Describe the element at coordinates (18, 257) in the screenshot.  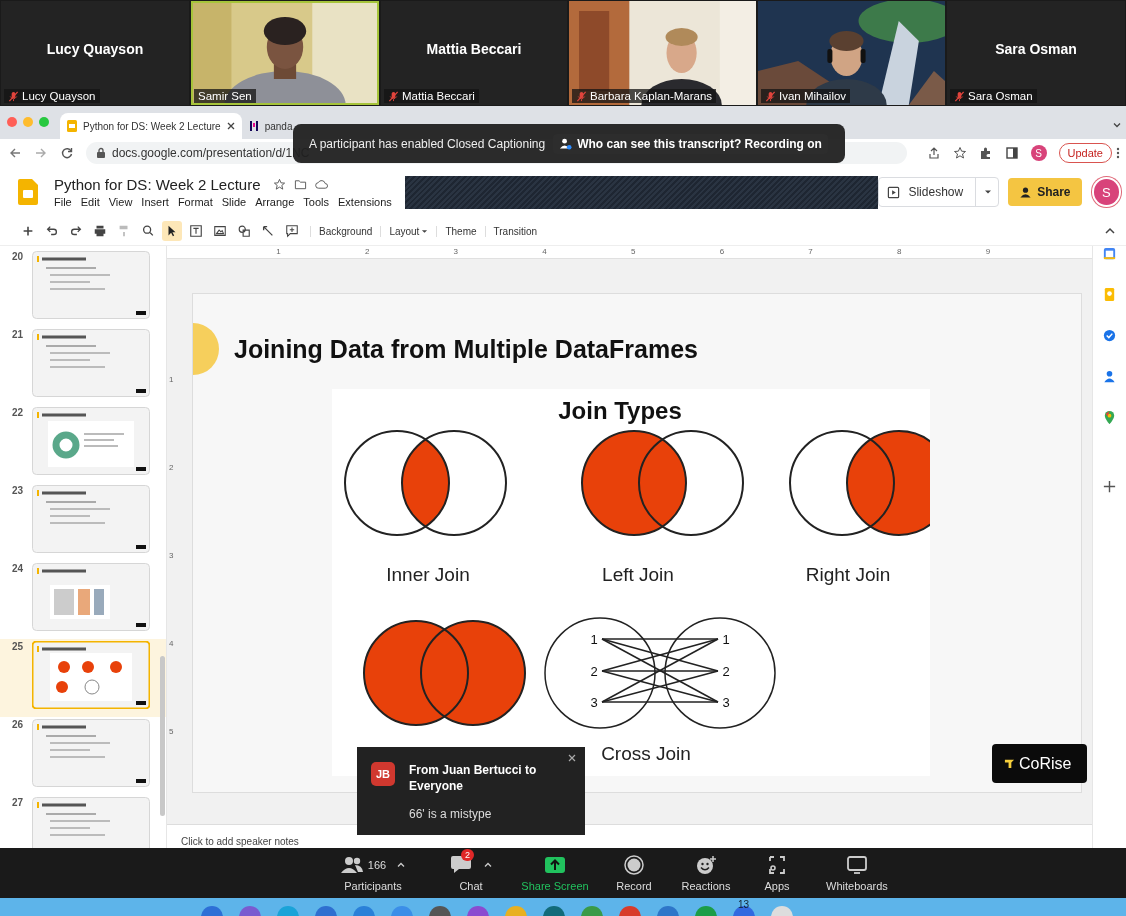
I see `slide-number: 20` at that location.